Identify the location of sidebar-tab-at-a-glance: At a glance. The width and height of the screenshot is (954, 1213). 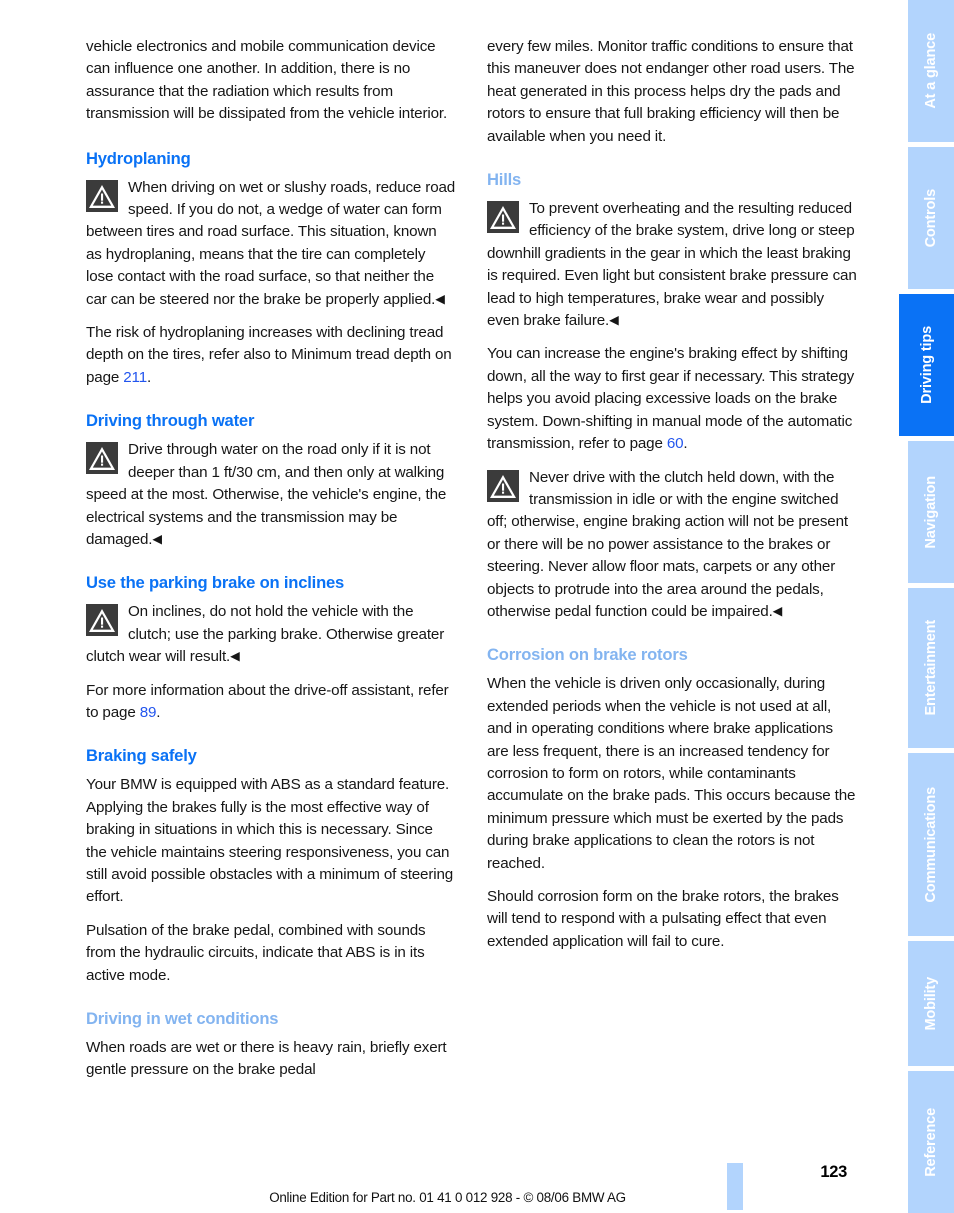
(931, 71).